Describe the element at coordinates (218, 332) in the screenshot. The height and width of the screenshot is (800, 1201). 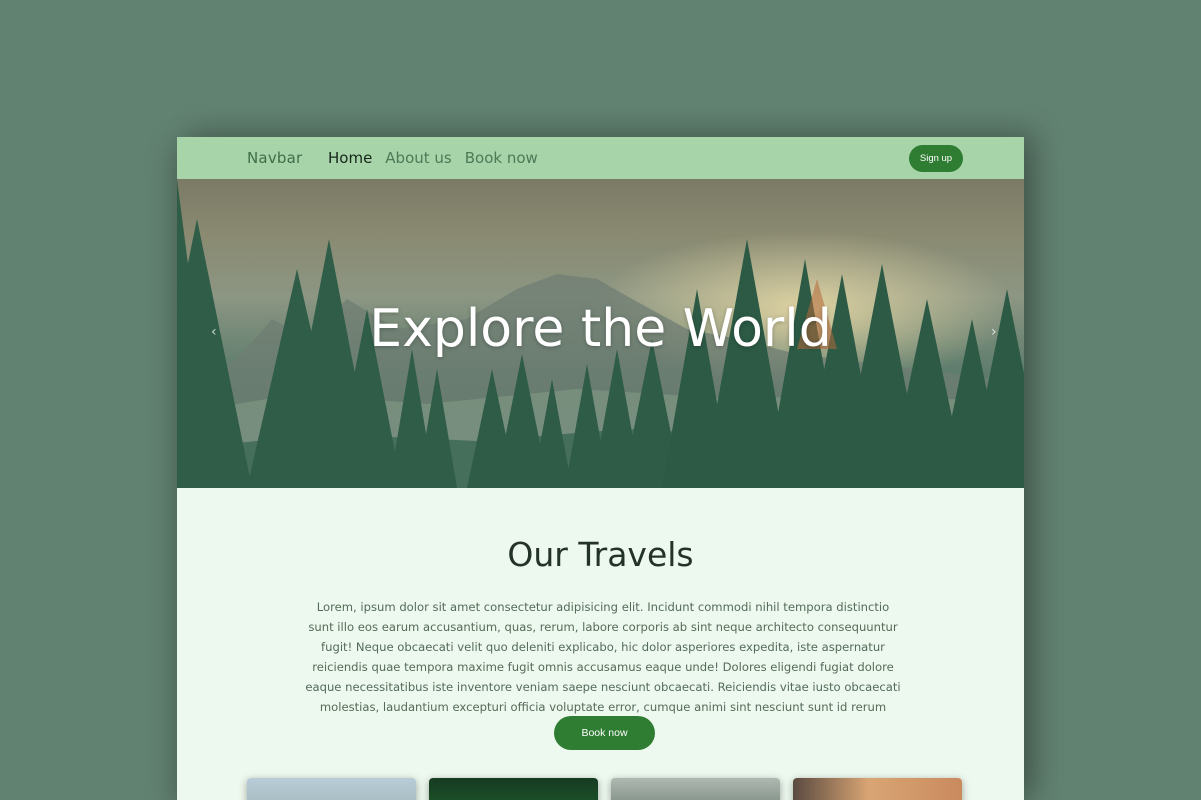
I see `chevron-left-icon: ‹` at that location.